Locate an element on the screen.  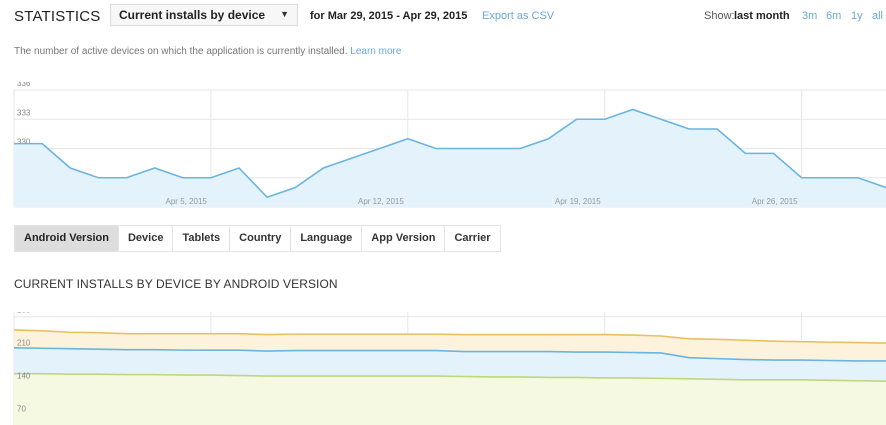
range-last-month: last month is located at coordinates (762, 16).